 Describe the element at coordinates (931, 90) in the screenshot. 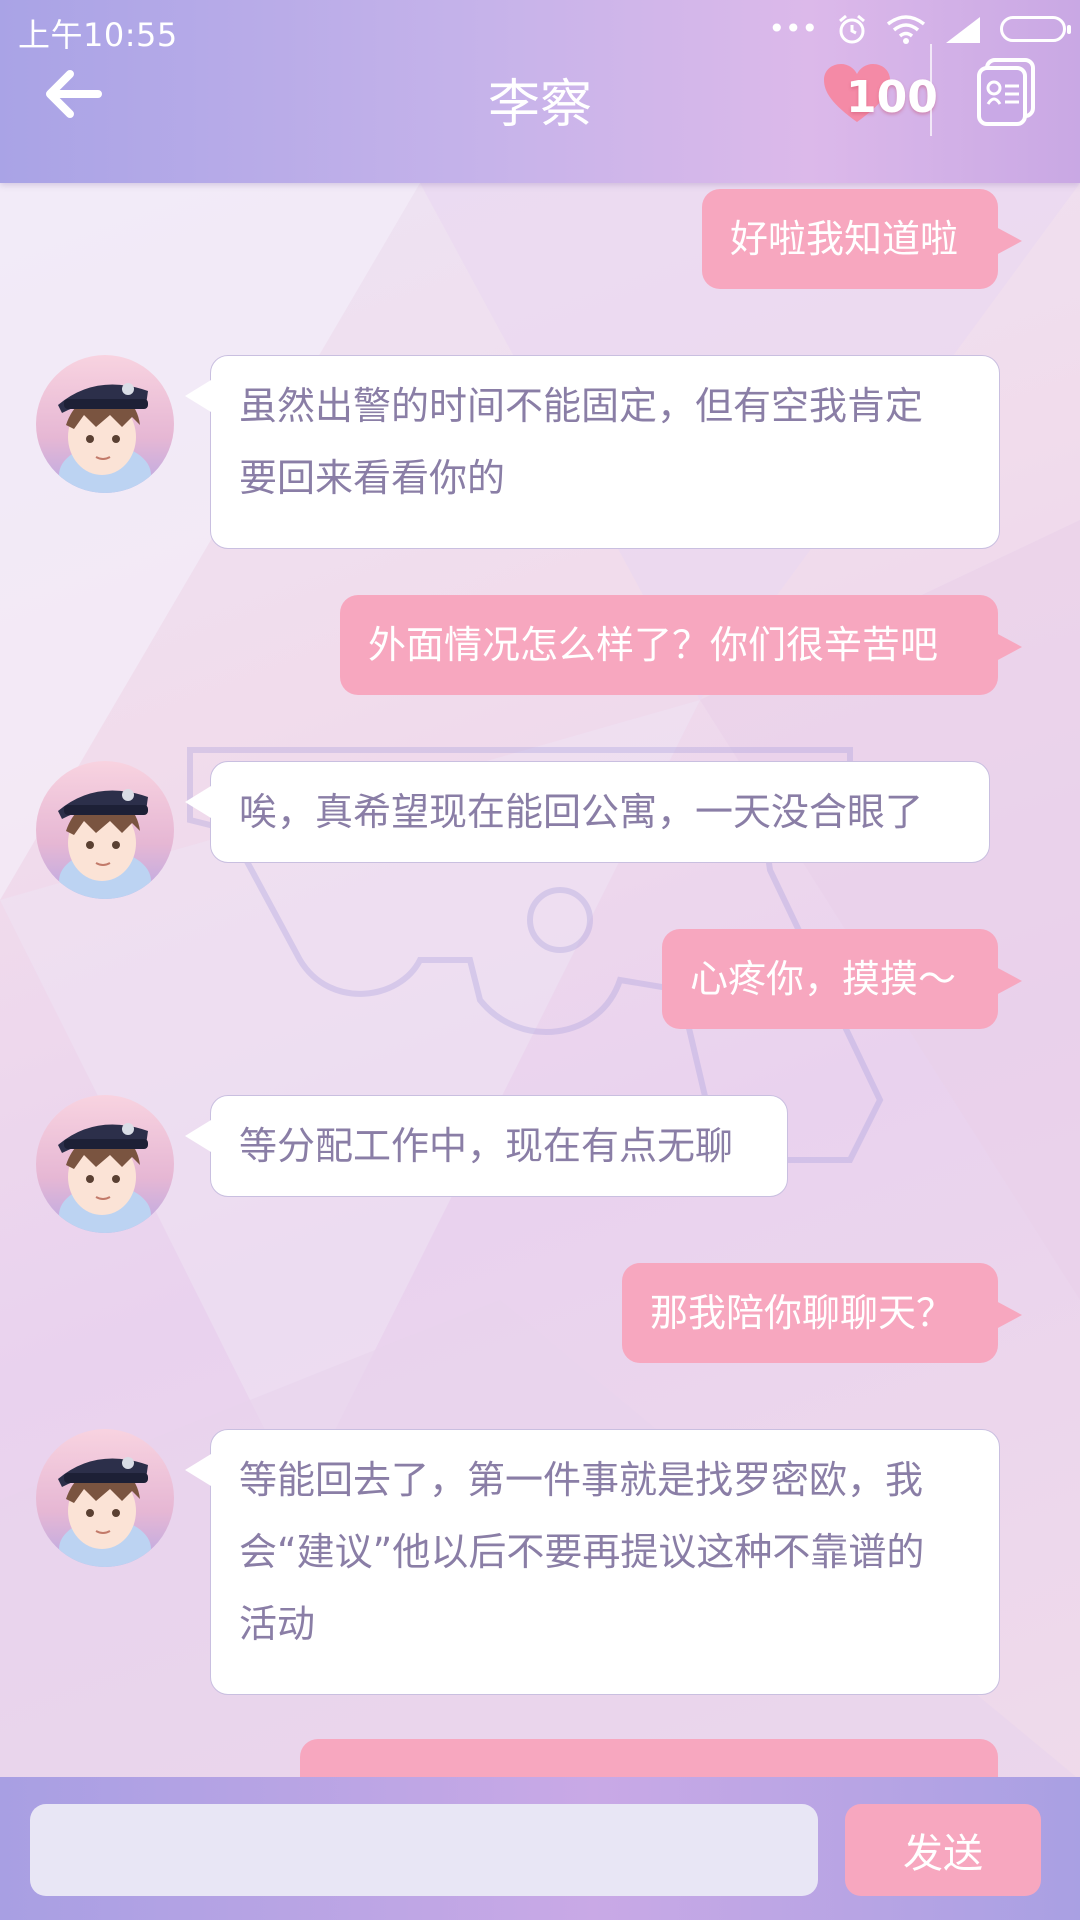

I see `header-divider` at that location.